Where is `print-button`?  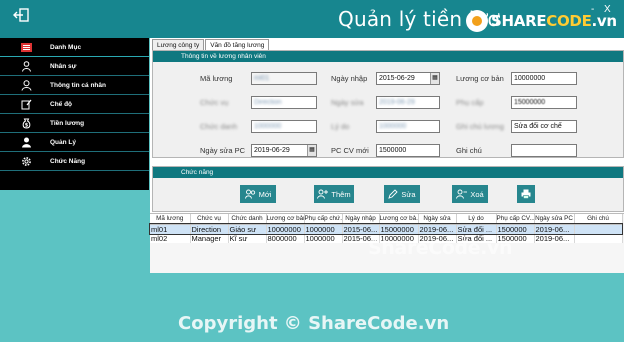
print-button is located at coordinates (526, 194).